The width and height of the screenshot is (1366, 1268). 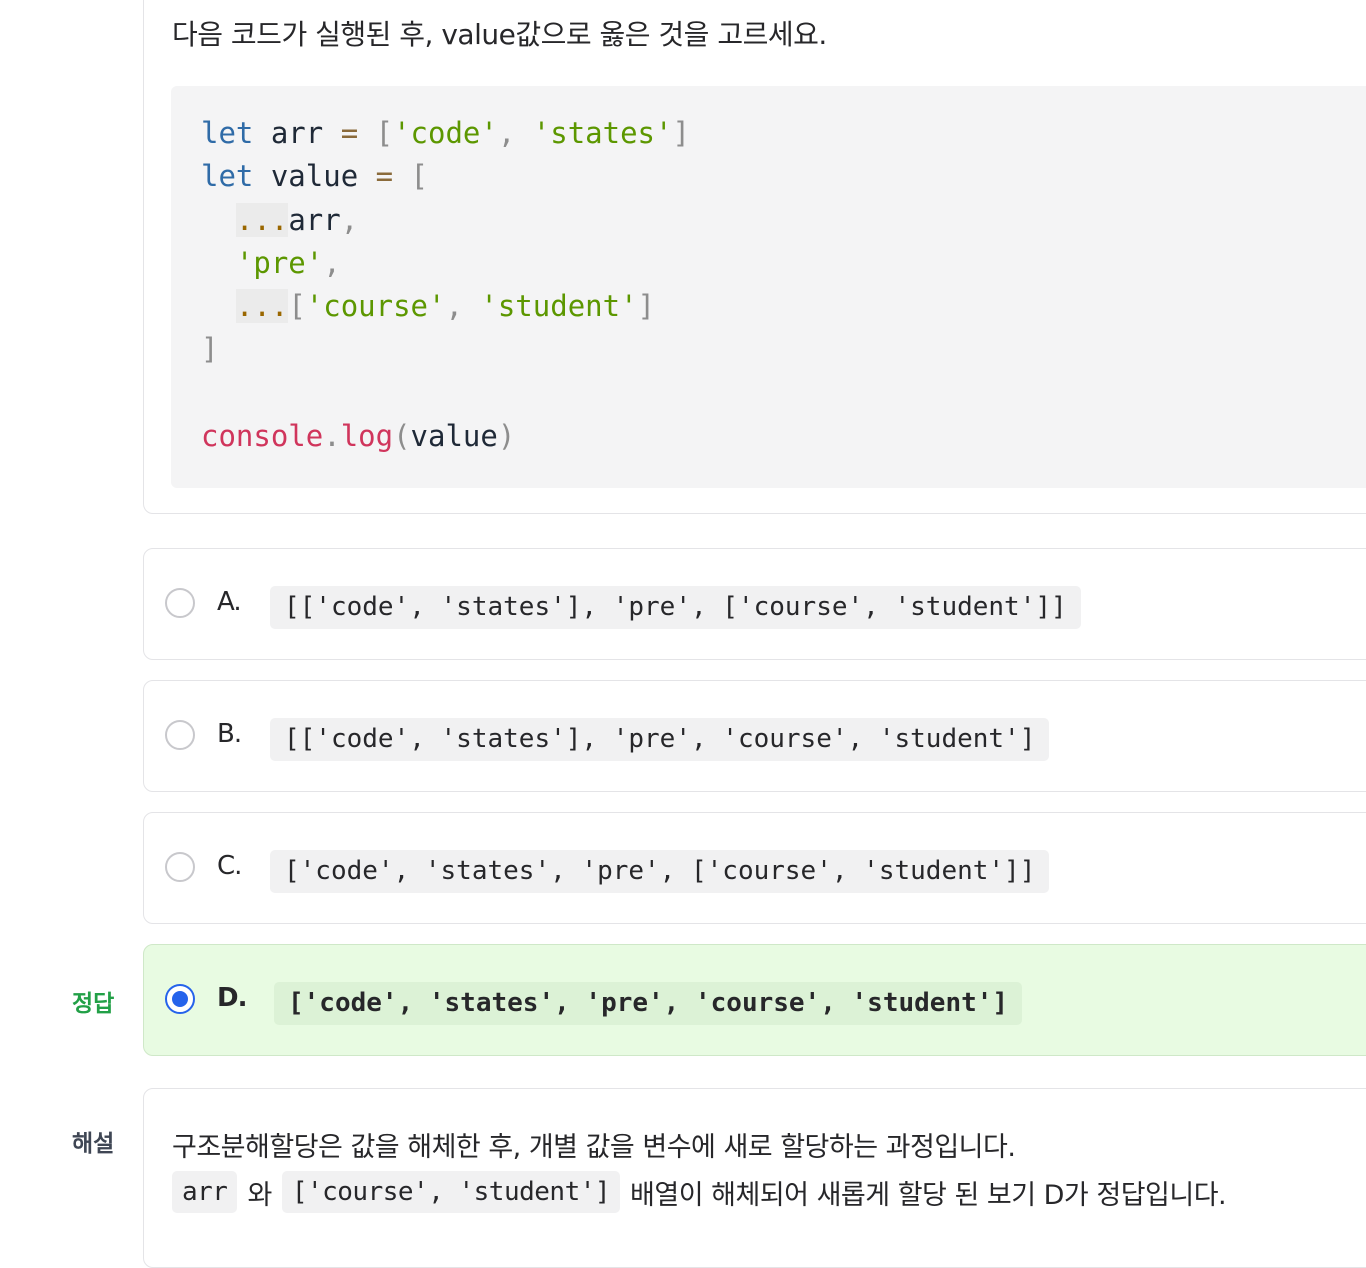 I want to click on code-punctuation: (, so click(x=402, y=436).